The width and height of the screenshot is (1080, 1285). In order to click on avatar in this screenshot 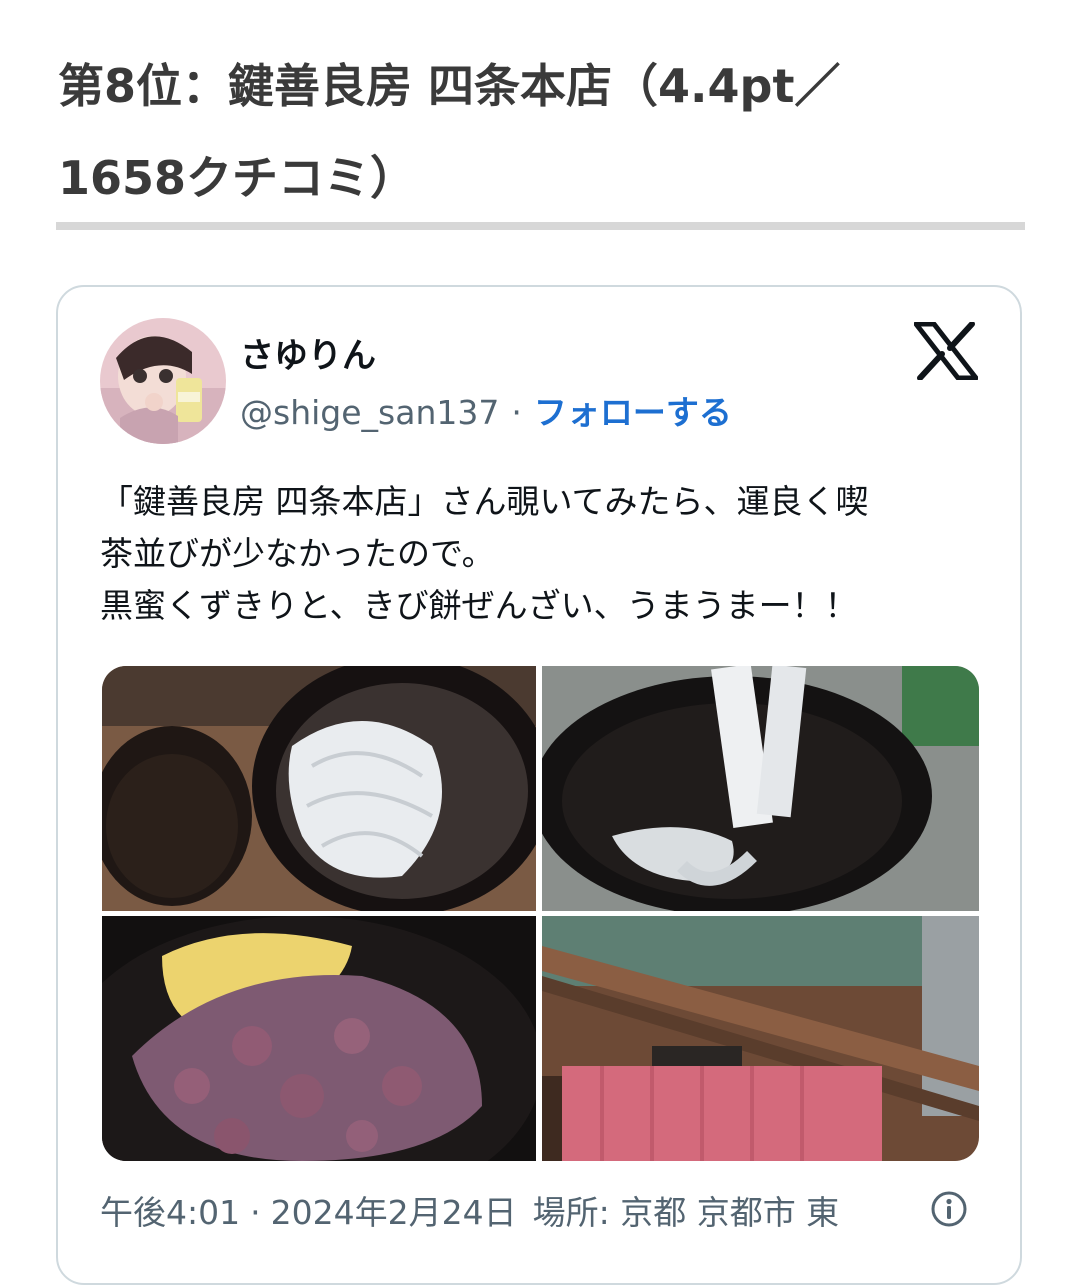, I will do `click(163, 381)`.